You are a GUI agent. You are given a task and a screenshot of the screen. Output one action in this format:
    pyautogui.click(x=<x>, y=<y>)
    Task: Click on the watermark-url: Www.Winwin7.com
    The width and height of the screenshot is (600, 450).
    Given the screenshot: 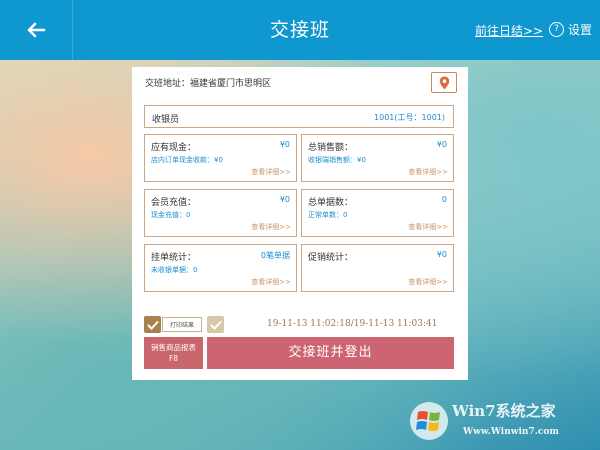 What is the action you would take?
    pyautogui.click(x=511, y=432)
    